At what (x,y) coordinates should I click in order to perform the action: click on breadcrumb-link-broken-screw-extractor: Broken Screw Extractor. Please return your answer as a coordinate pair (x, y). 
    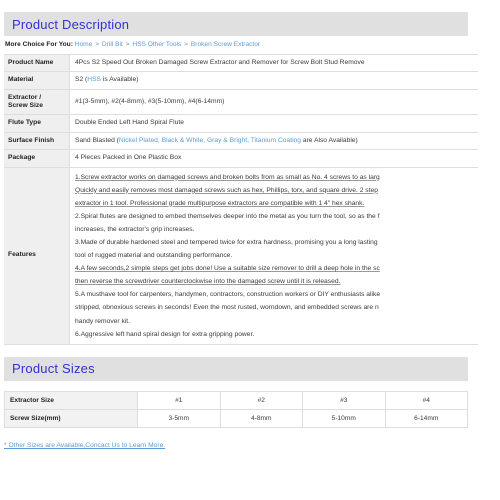
    Looking at the image, I should click on (225, 44).